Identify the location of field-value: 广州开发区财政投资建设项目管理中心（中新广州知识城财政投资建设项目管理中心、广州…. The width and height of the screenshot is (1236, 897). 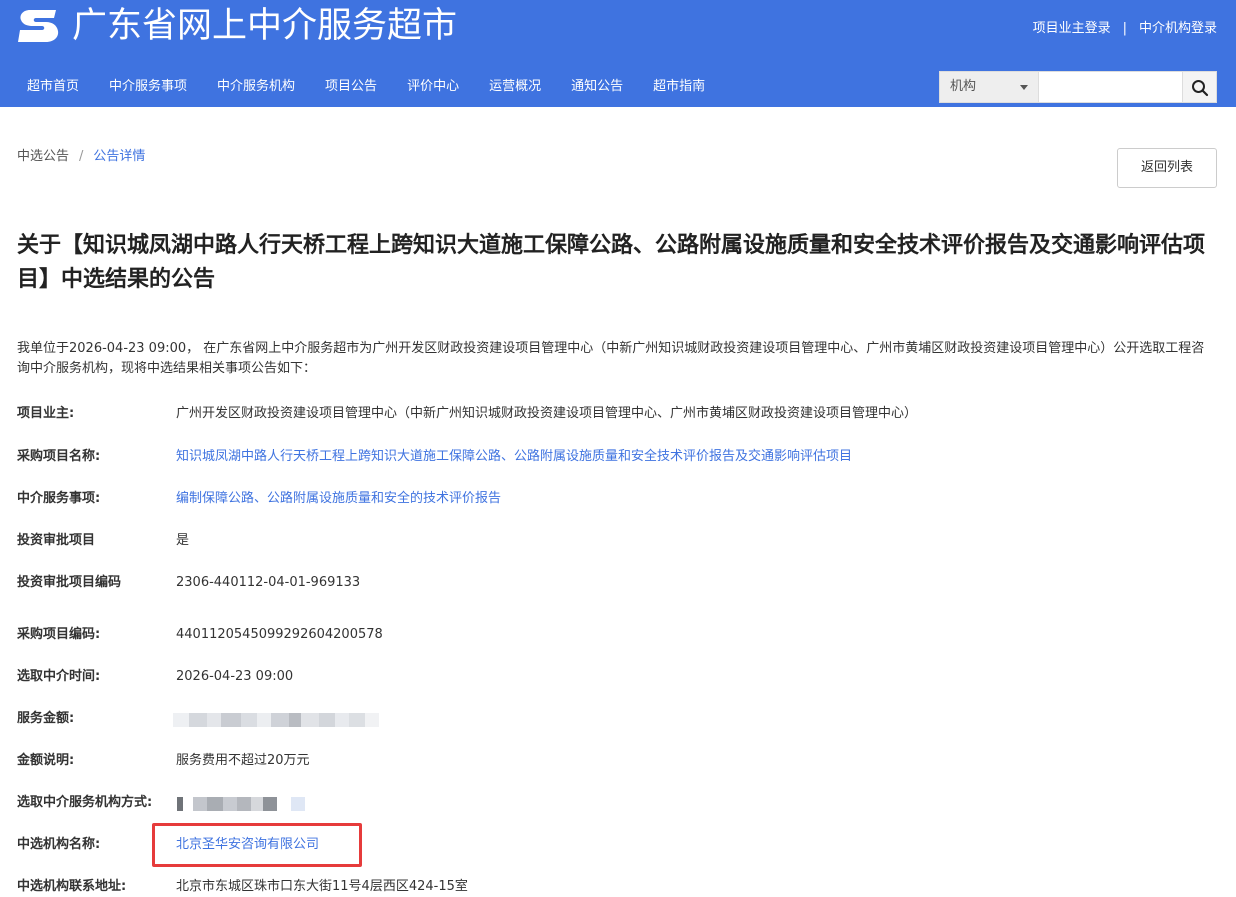
(547, 413).